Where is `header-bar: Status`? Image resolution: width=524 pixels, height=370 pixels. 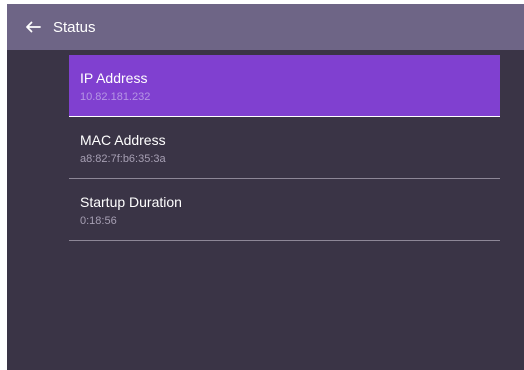
header-bar: Status is located at coordinates (265, 27).